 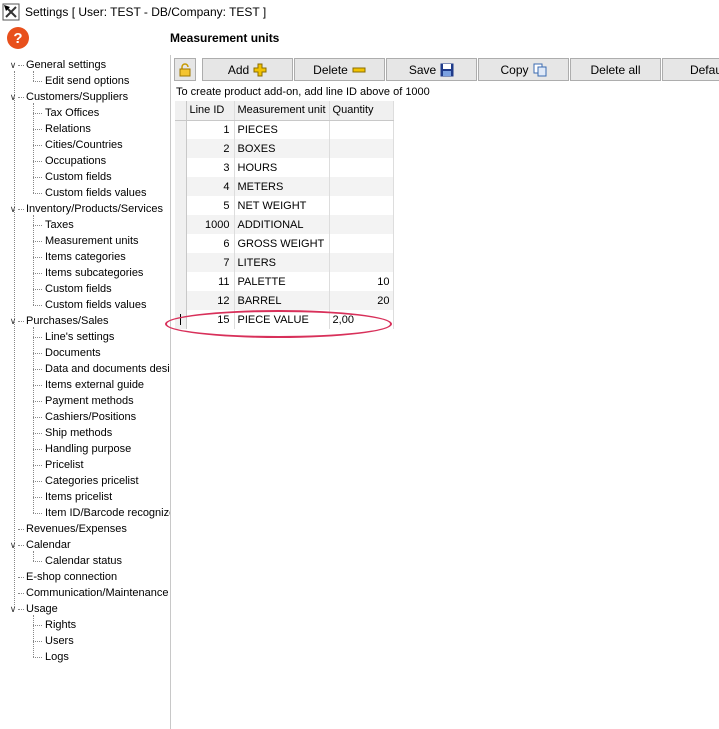 What do you see at coordinates (210, 186) in the screenshot?
I see `cell-line-id: 4` at bounding box center [210, 186].